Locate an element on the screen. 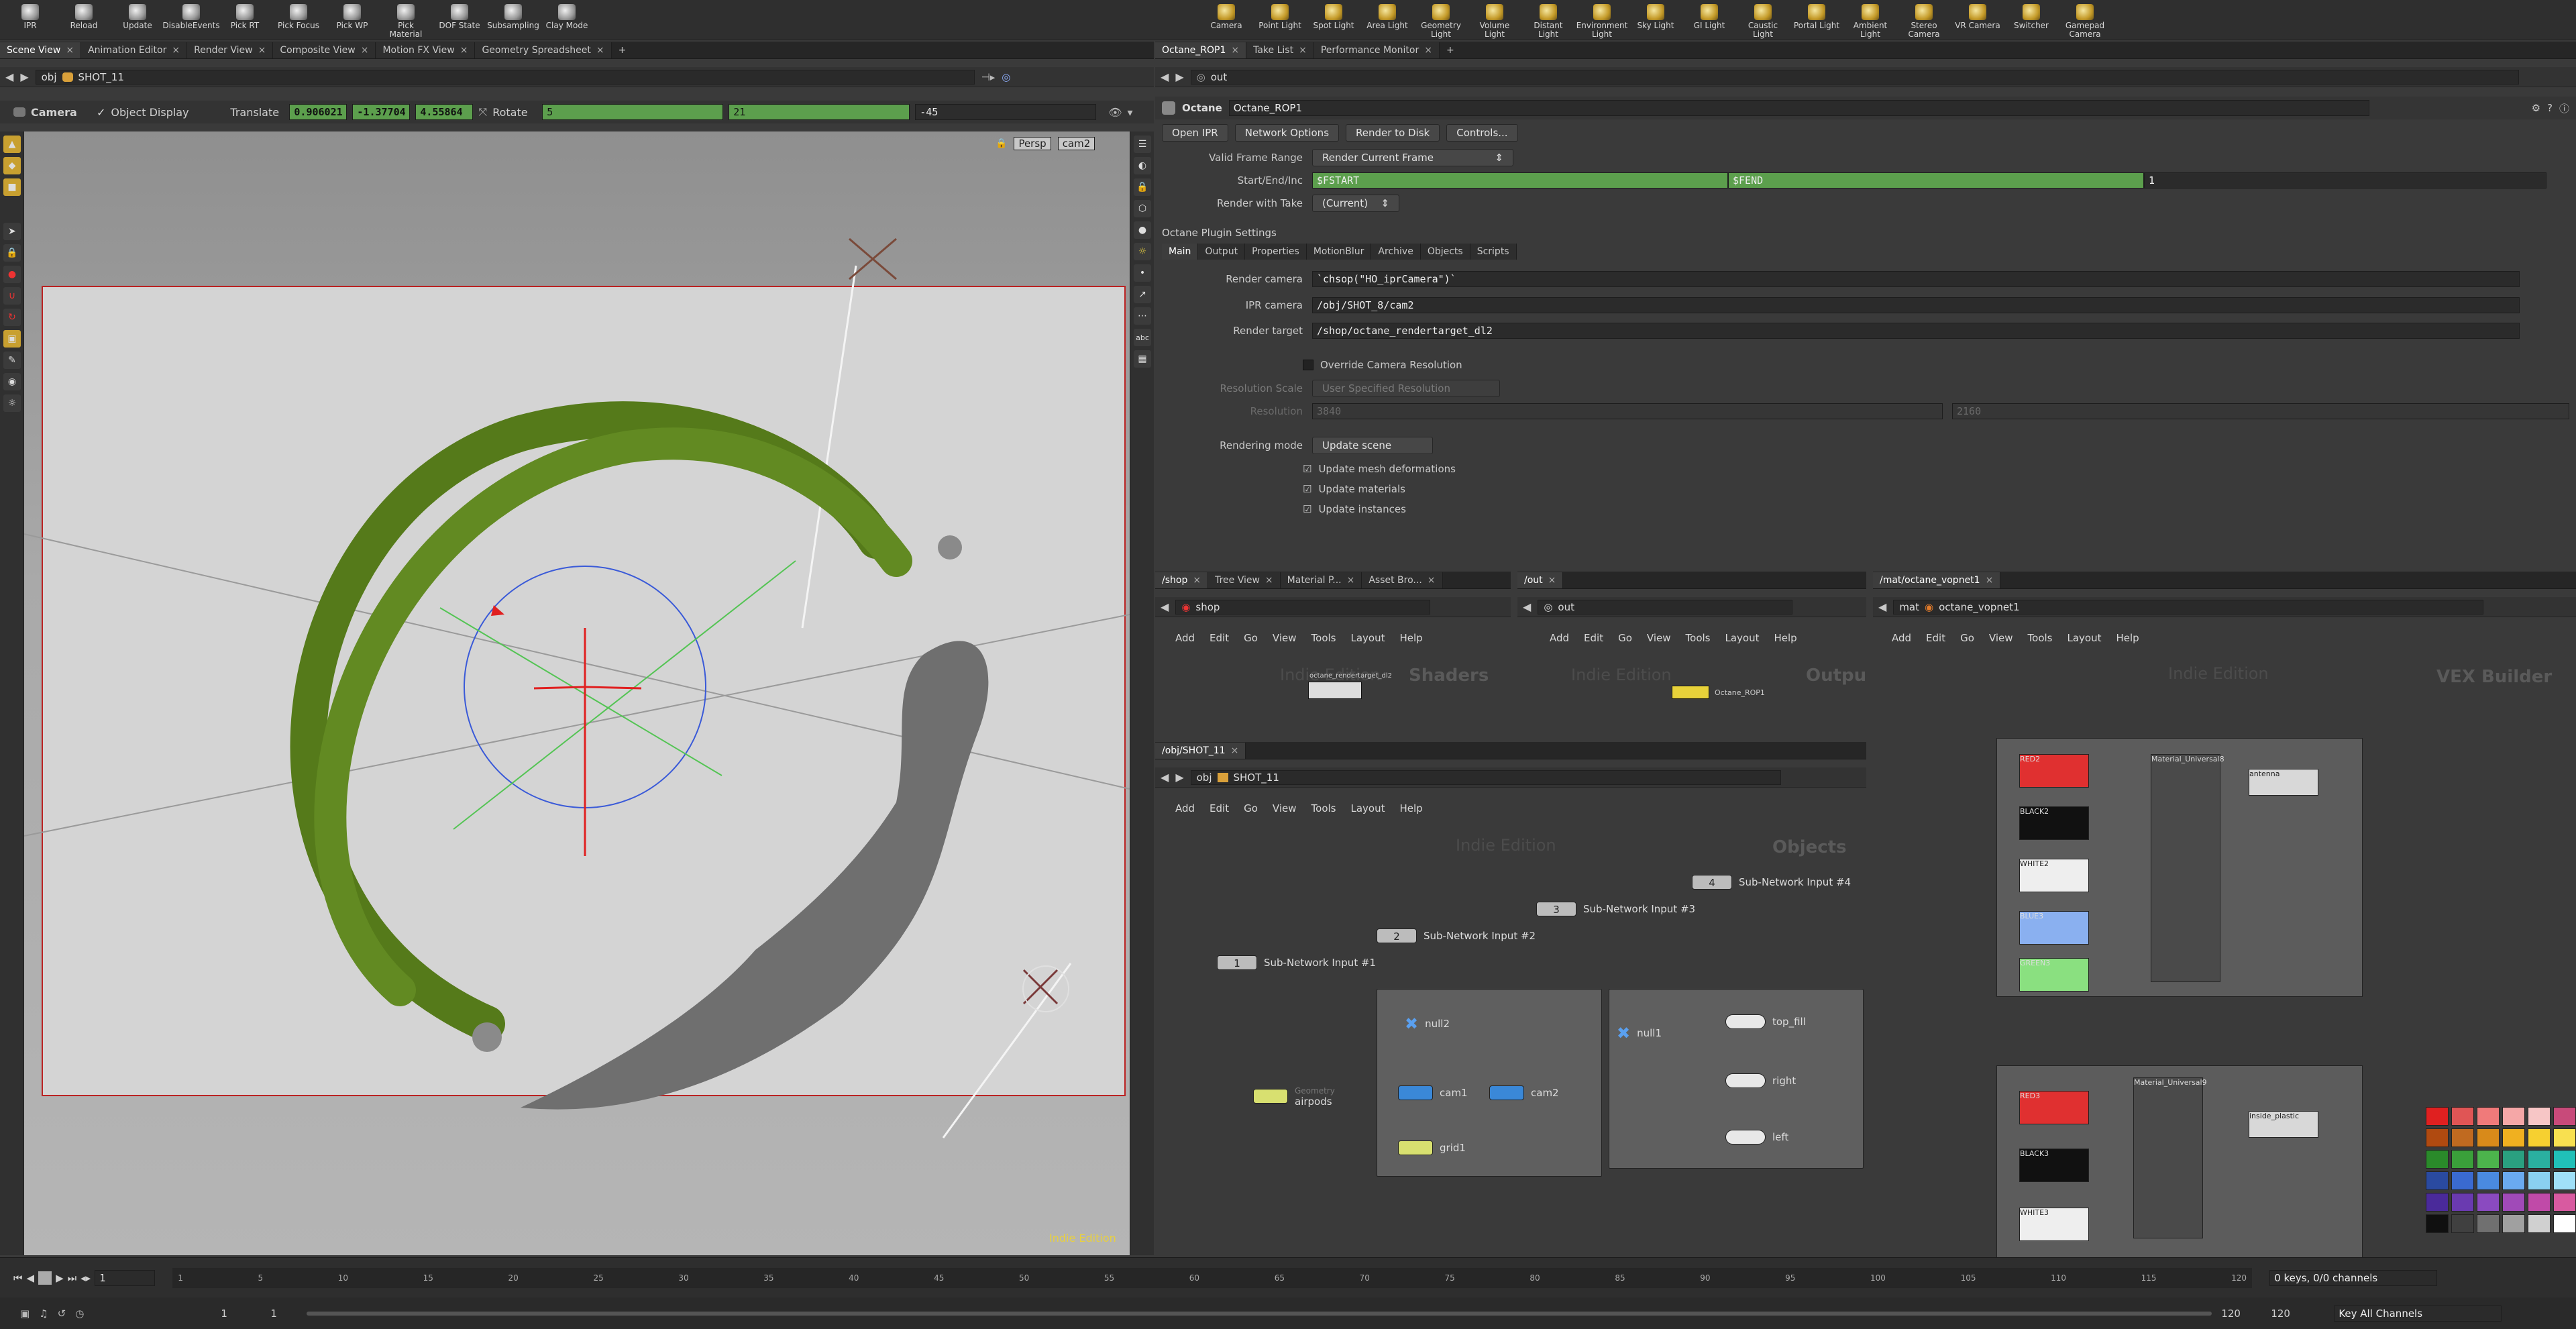 This screenshot has height=1329, width=2576. obj-forward-icon: ▶ is located at coordinates (1179, 777).